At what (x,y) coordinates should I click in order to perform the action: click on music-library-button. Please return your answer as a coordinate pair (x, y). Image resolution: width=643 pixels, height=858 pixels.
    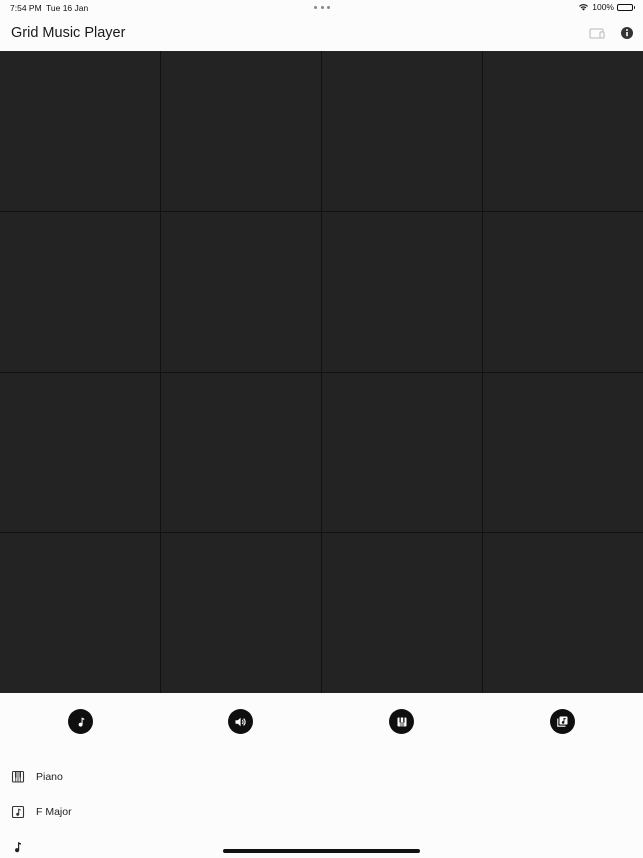
    Looking at the image, I should click on (562, 721).